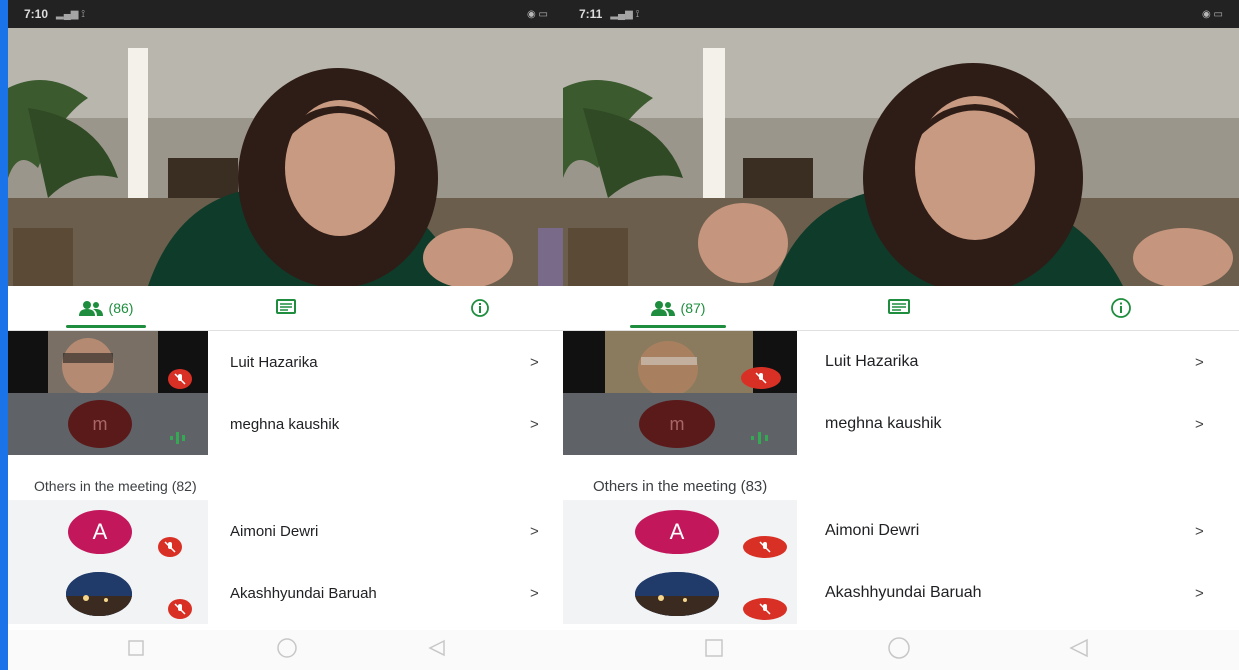  I want to click on tab-bar: (87), so click(901, 308).